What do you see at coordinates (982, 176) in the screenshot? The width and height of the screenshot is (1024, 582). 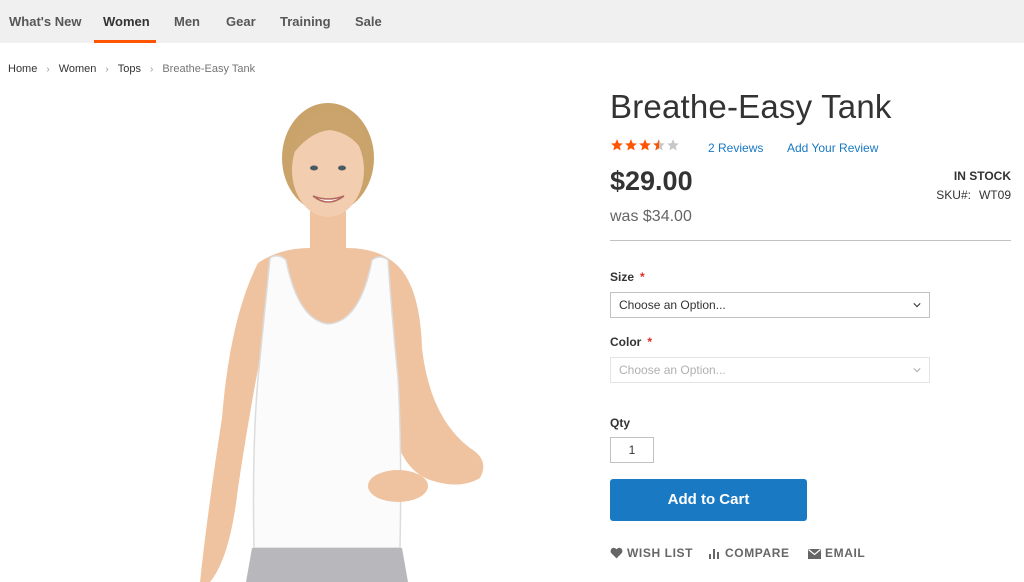 I see `stock-status: IN STOCK` at bounding box center [982, 176].